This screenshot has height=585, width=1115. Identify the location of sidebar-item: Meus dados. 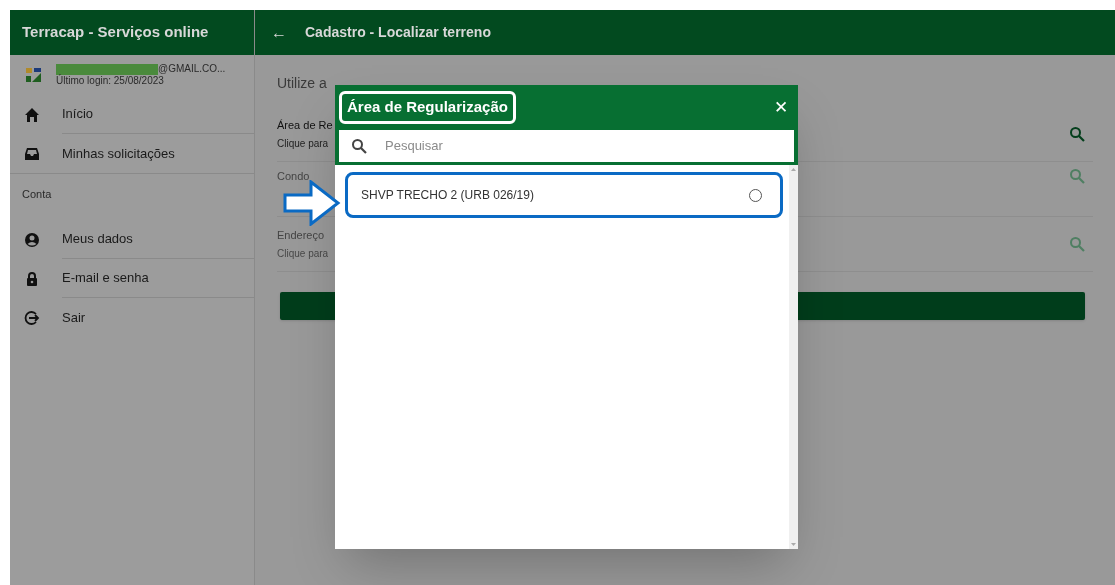
(139, 239).